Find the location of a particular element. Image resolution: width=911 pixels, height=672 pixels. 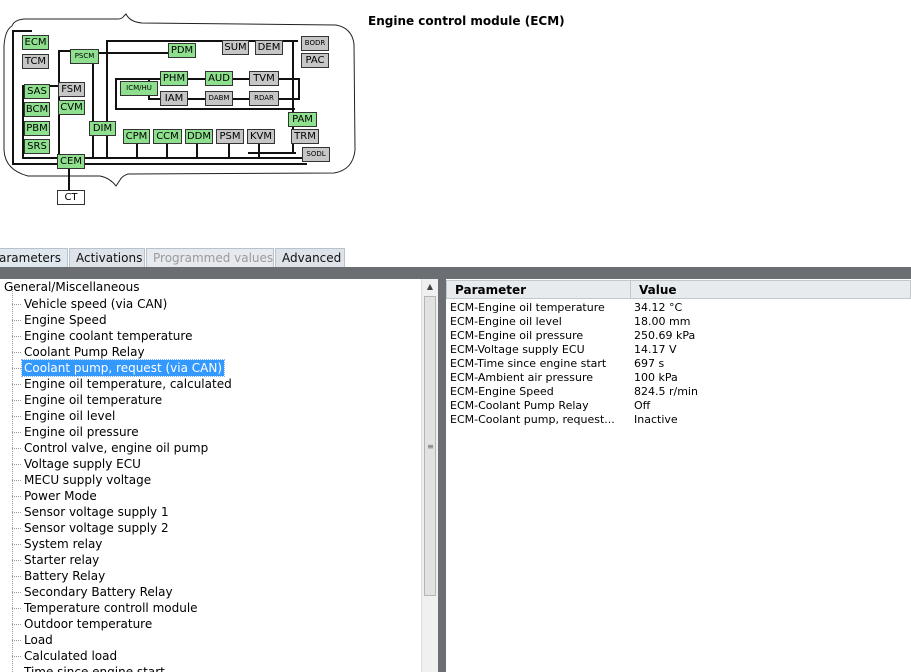

scroll-grip-icon: ≡ is located at coordinates (430, 446).